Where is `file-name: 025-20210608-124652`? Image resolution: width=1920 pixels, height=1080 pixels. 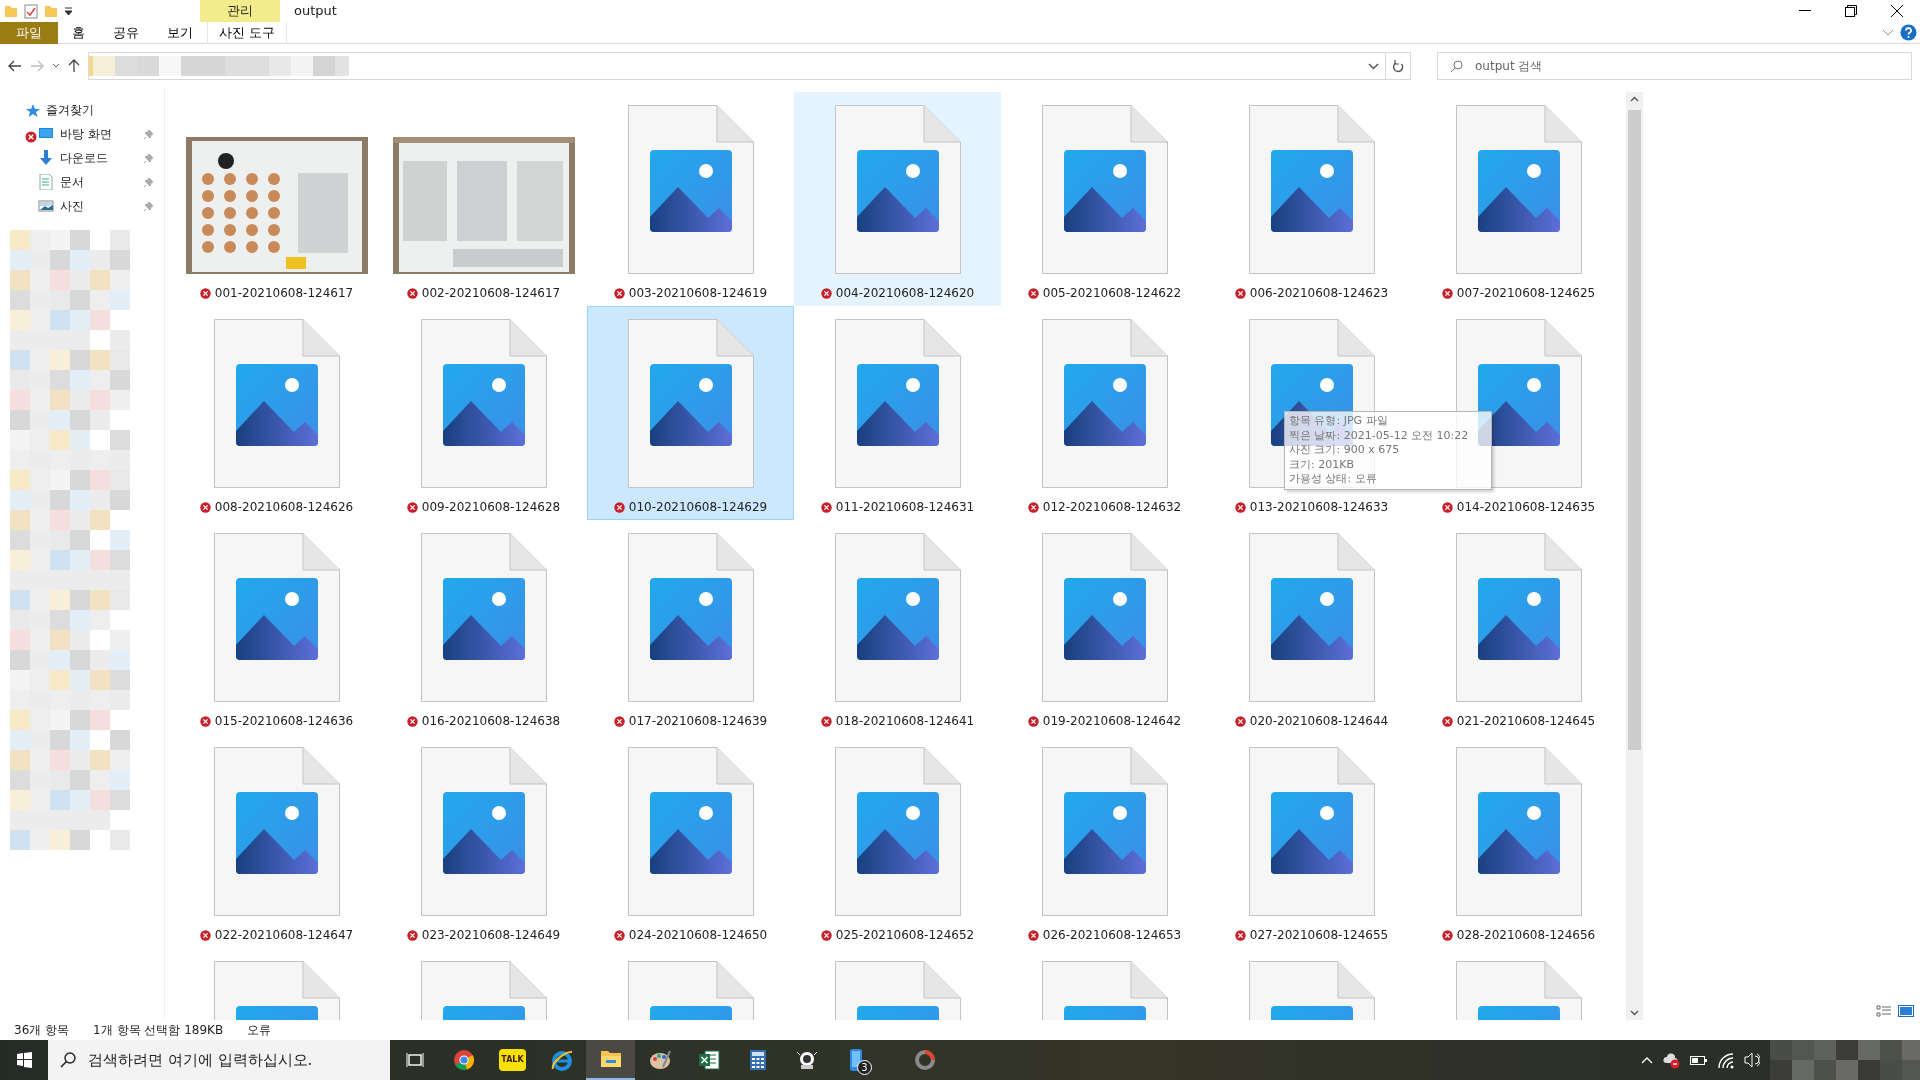 file-name: 025-20210608-124652 is located at coordinates (905, 935).